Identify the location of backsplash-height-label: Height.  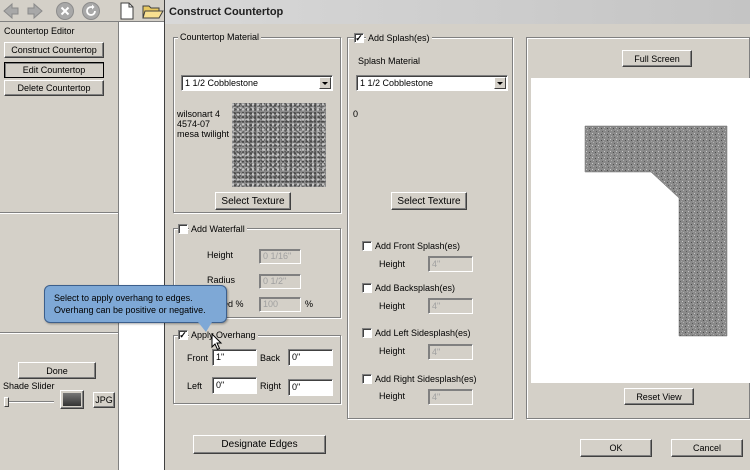
(392, 306).